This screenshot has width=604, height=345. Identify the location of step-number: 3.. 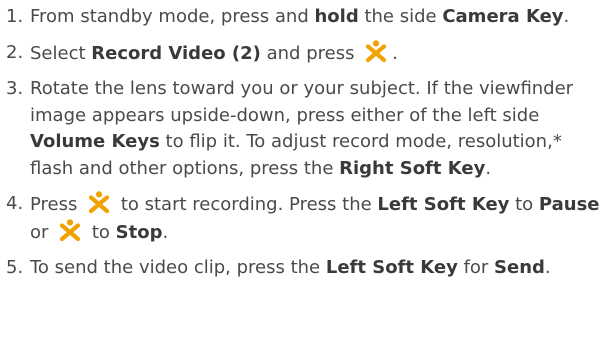
(15, 88).